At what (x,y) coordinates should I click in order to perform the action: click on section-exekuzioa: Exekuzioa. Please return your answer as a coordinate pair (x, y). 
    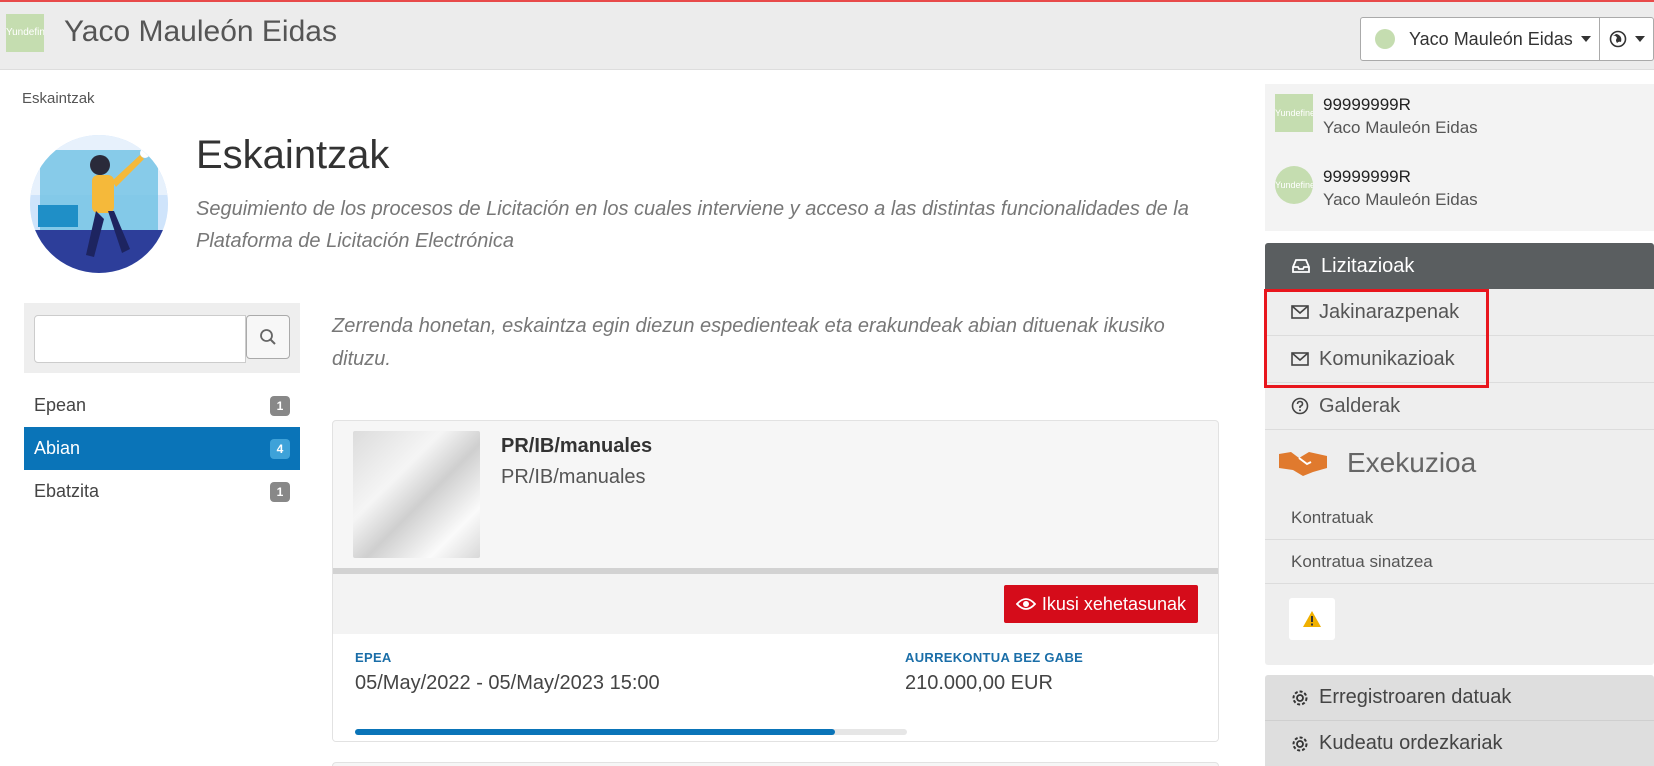
    Looking at the image, I should click on (1459, 463).